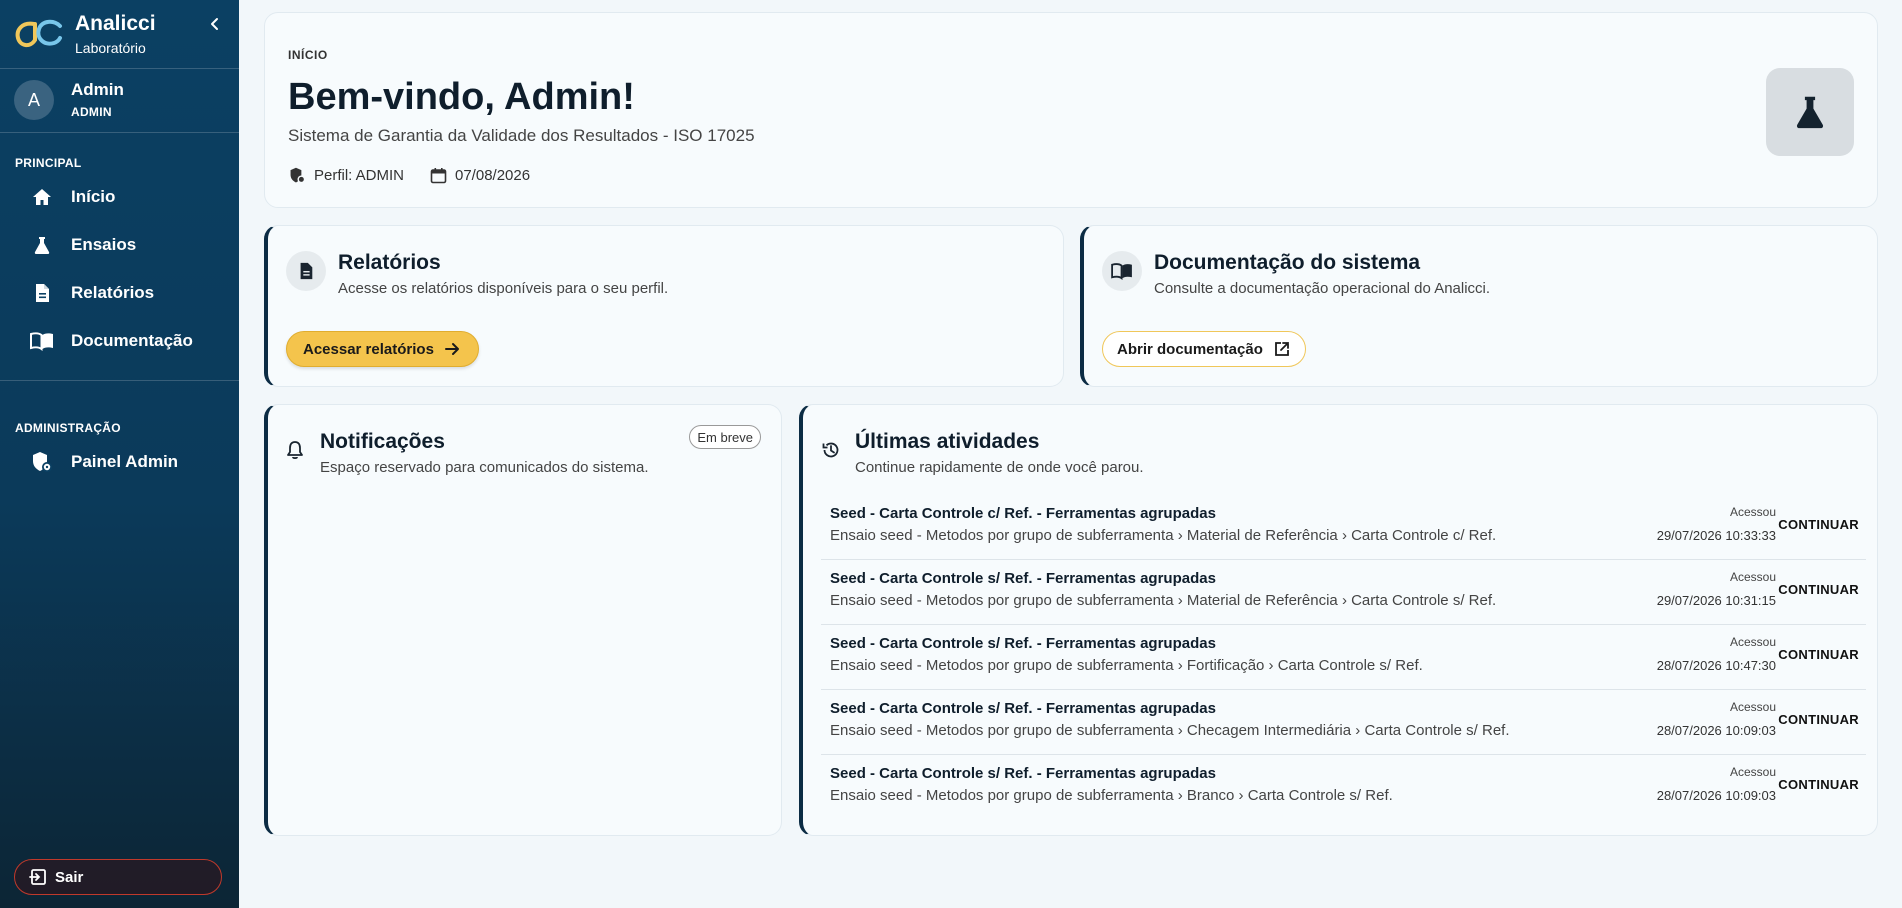 This screenshot has width=1902, height=908. What do you see at coordinates (1190, 349) in the screenshot?
I see `open-documentation-label: Abrir documentação` at bounding box center [1190, 349].